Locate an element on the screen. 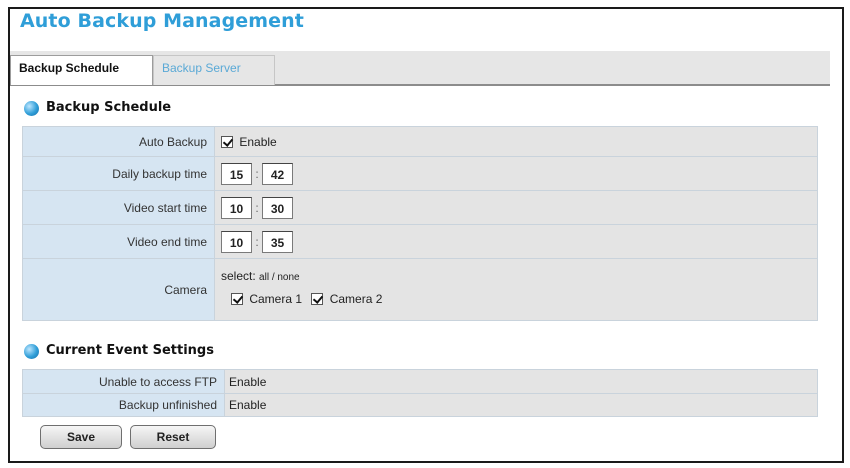 The width and height of the screenshot is (850, 468). camera-2-checkbox is located at coordinates (317, 299).